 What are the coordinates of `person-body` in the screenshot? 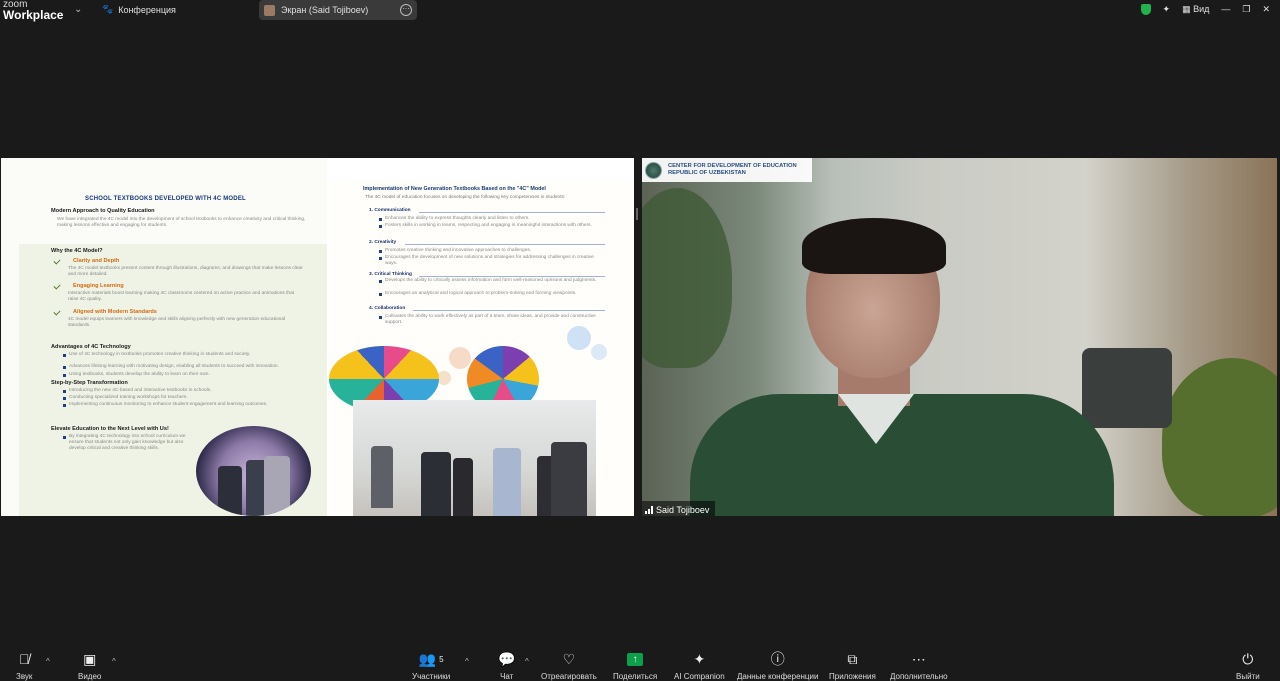 It's located at (902, 455).